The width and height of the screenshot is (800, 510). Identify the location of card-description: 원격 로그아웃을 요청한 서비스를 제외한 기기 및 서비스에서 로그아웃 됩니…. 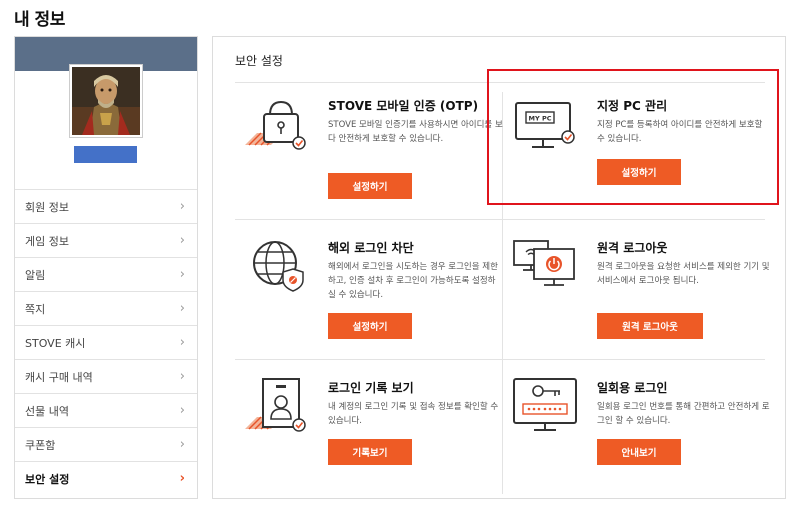
(683, 274).